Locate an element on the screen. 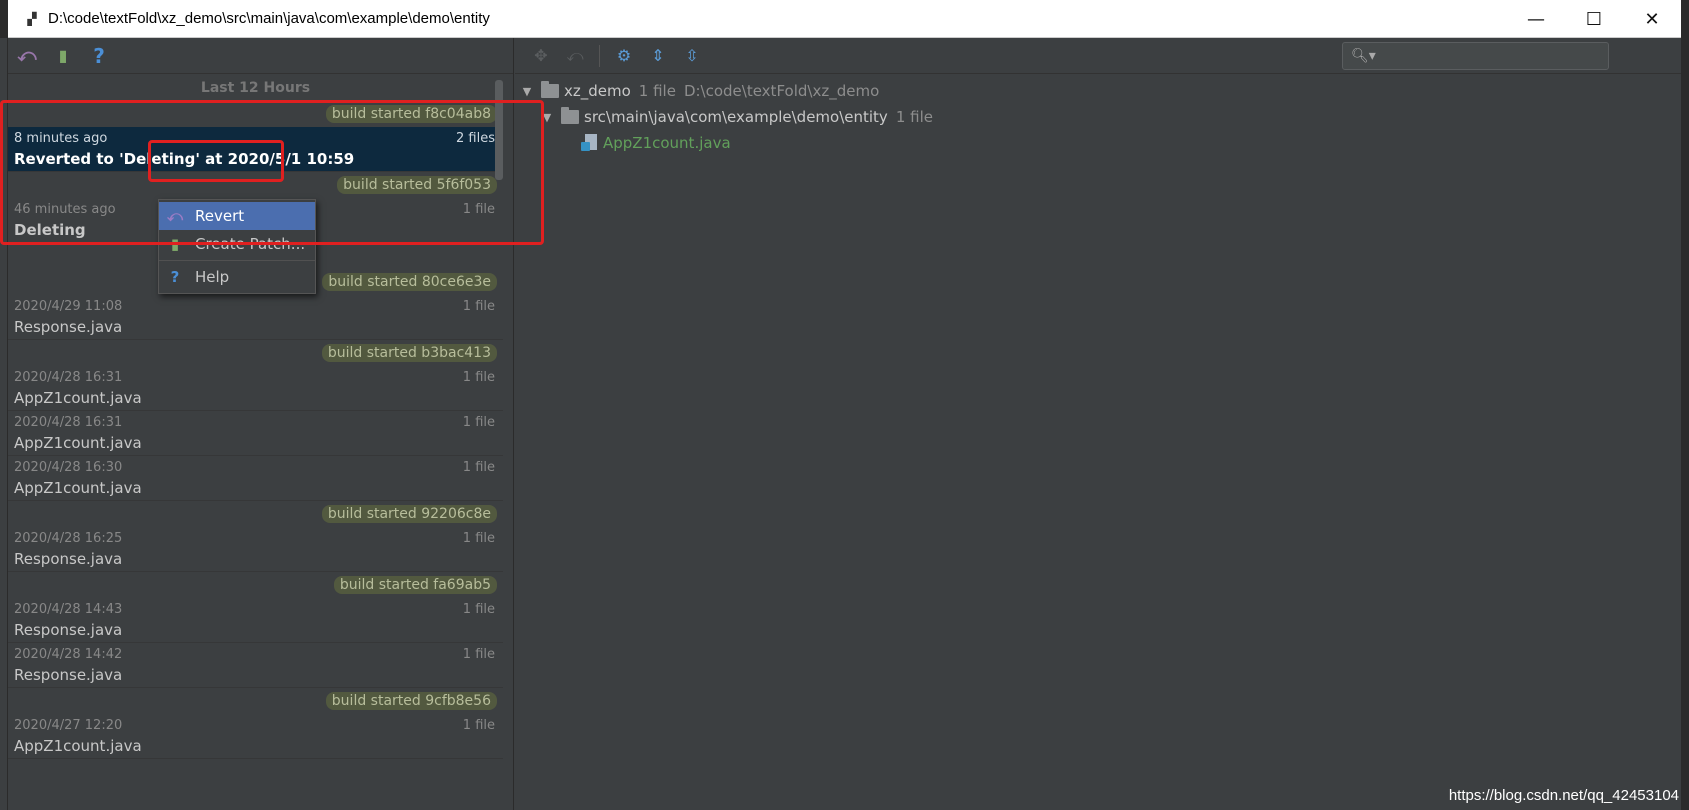 Image resolution: width=1689 pixels, height=810 pixels. minimize-button: — is located at coordinates (1536, 19).